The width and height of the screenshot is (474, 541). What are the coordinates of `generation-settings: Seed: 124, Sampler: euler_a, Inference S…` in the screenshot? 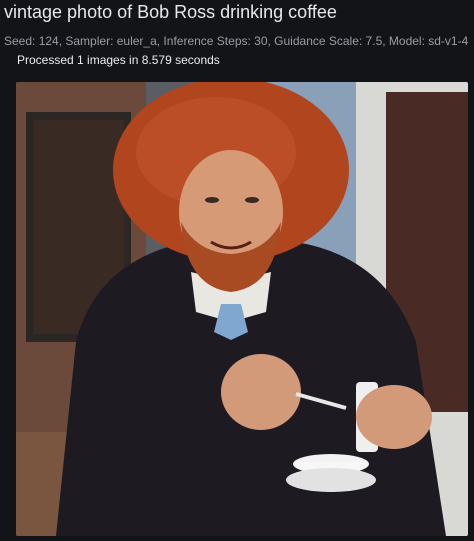 It's located at (236, 41).